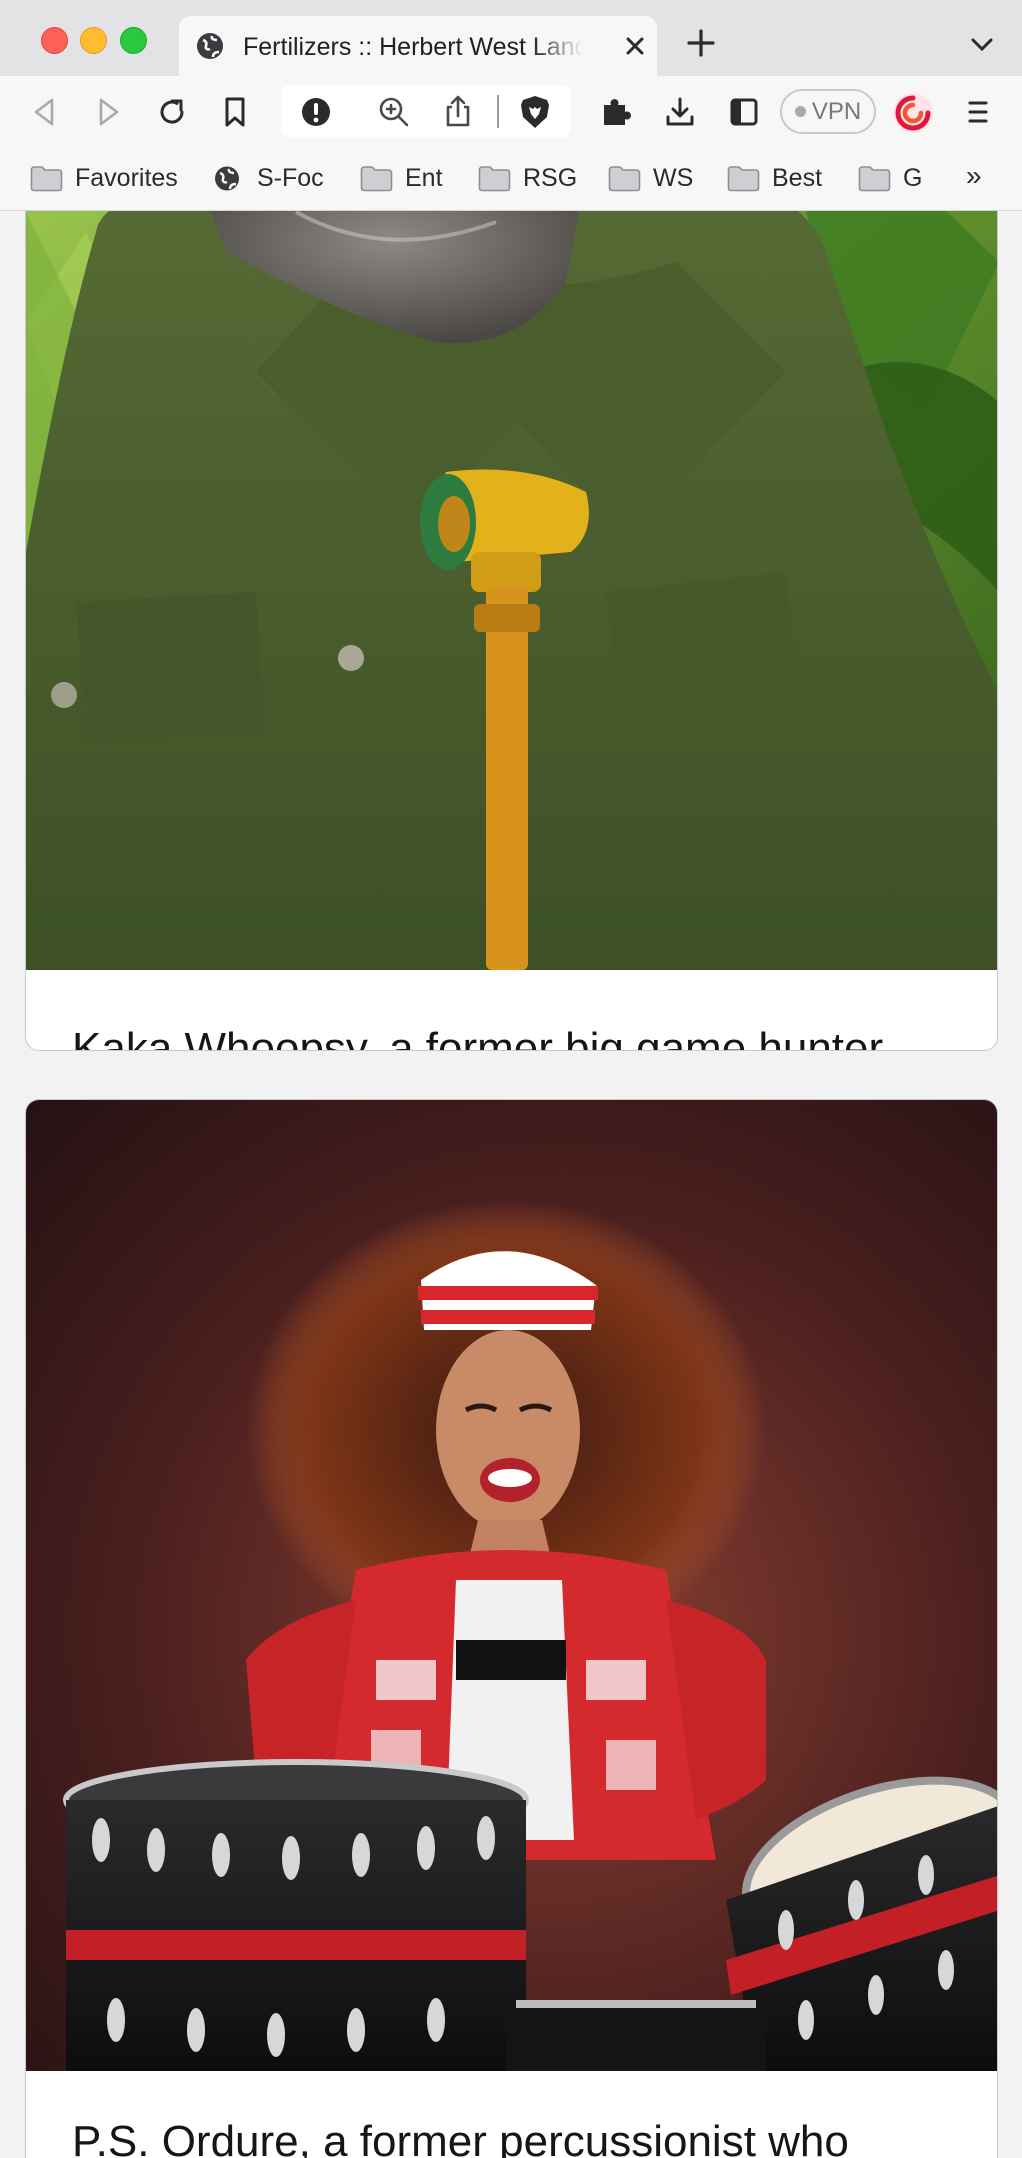  What do you see at coordinates (413, 47) in the screenshot?
I see `tab-title: Fertilizers :: Herbert West Landscaping` at bounding box center [413, 47].